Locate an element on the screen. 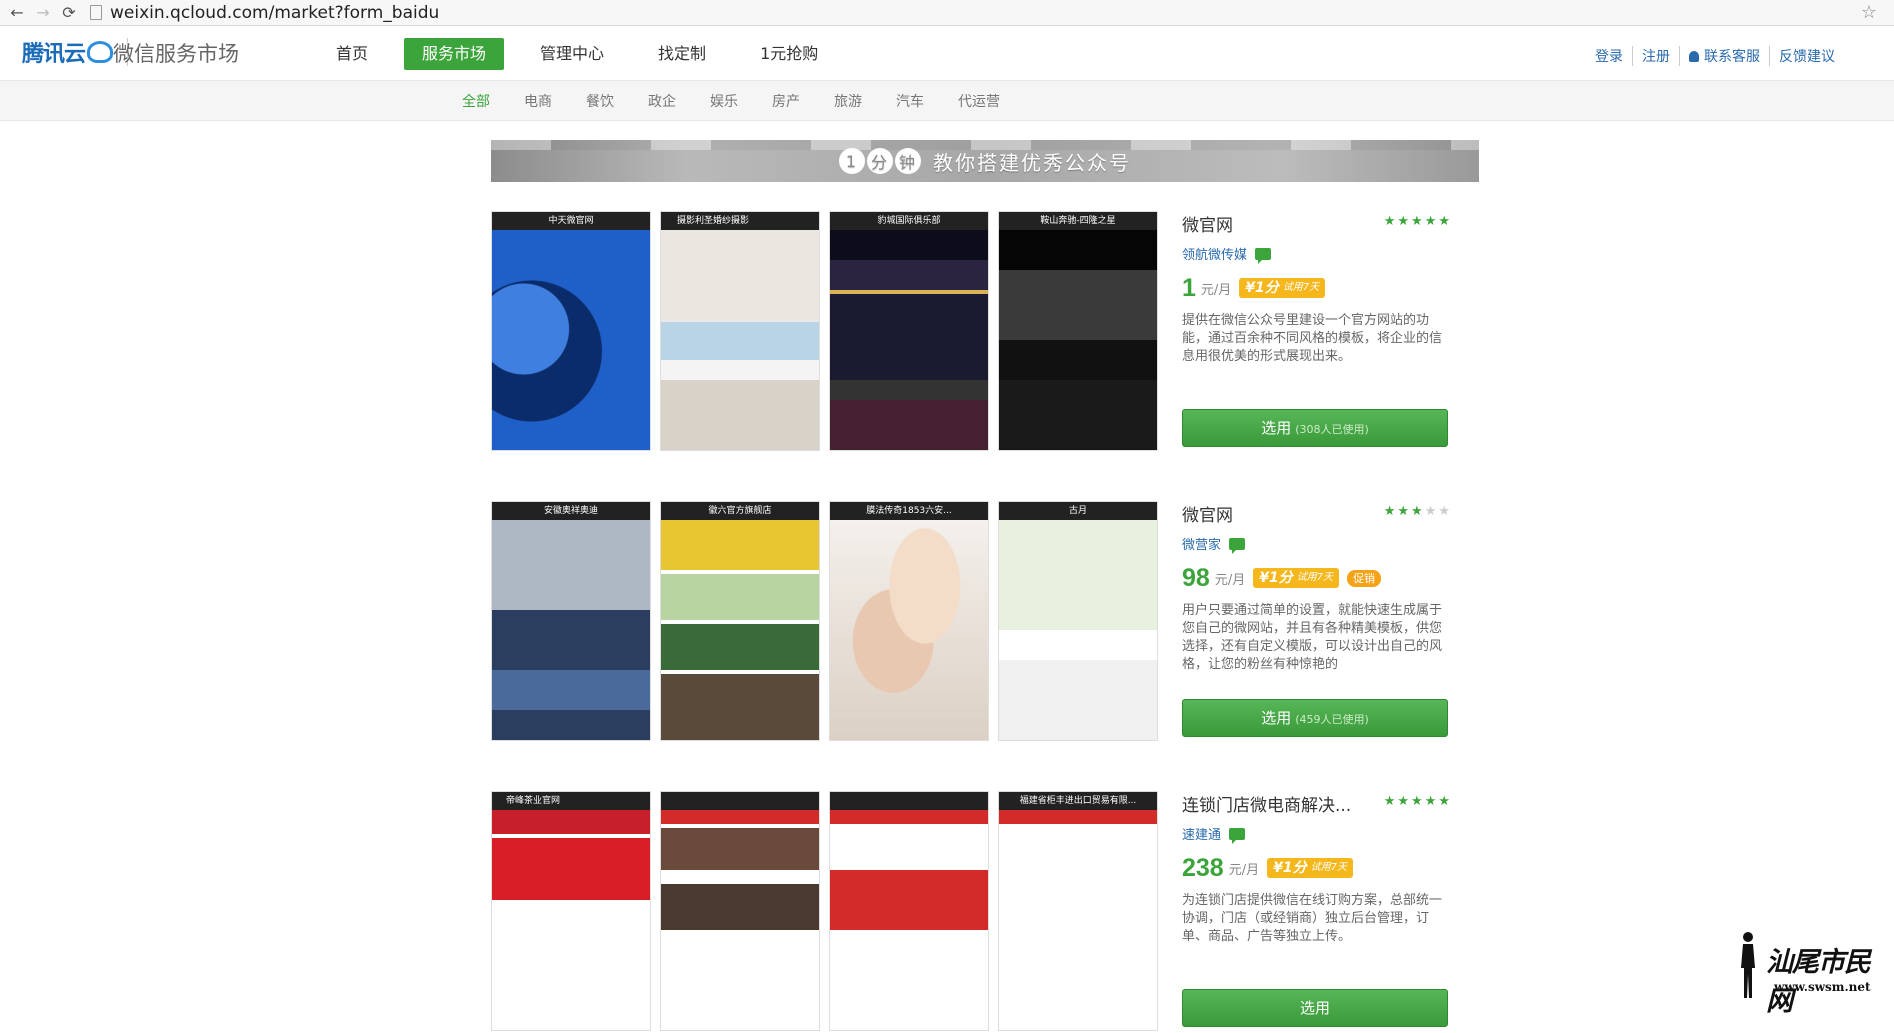  nav-one-yuan-deal: 1元抢购 is located at coordinates (789, 54).